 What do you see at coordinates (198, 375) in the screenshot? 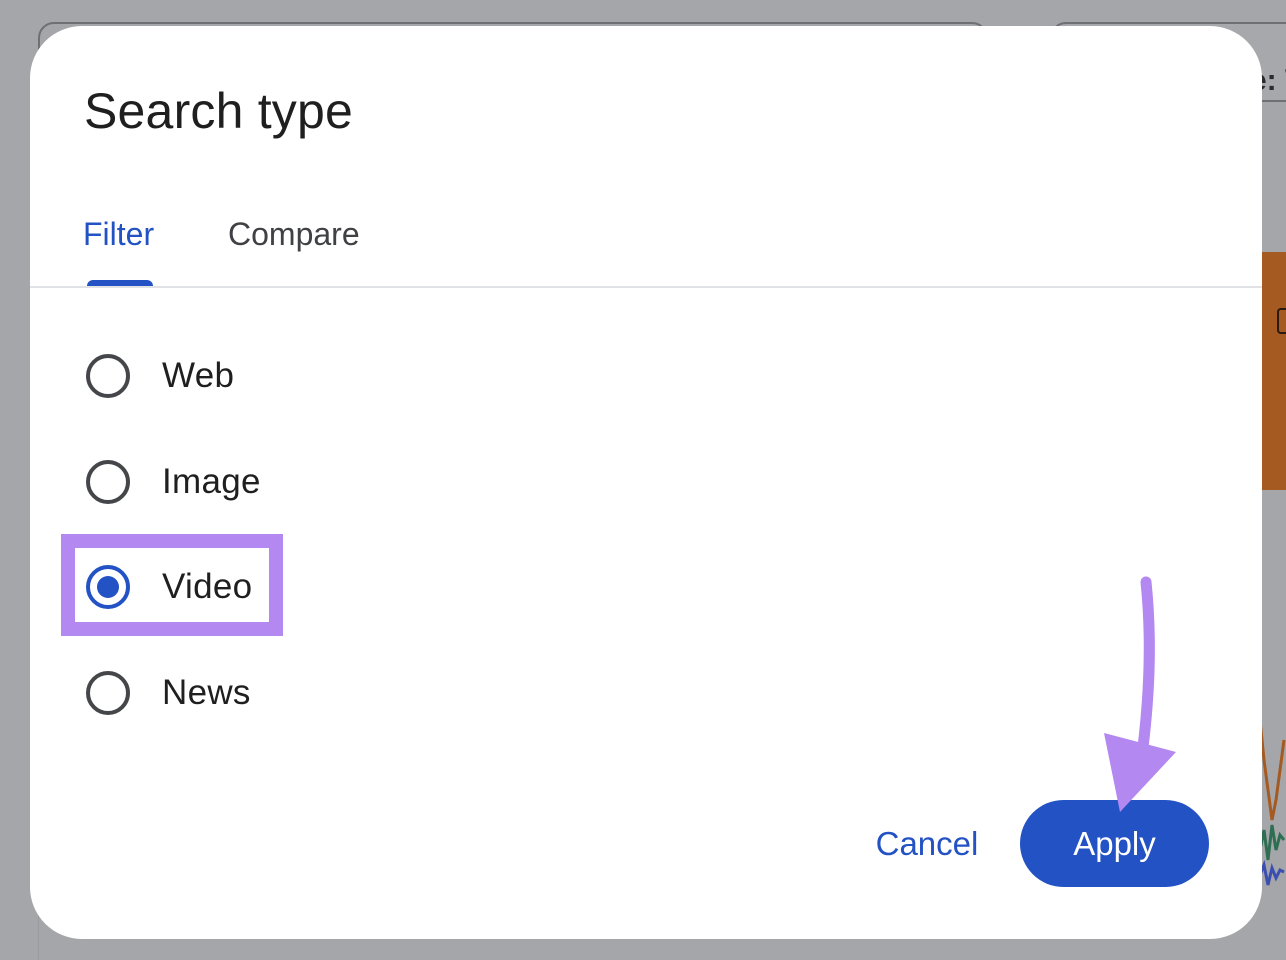
I see `option-label-web: Web` at bounding box center [198, 375].